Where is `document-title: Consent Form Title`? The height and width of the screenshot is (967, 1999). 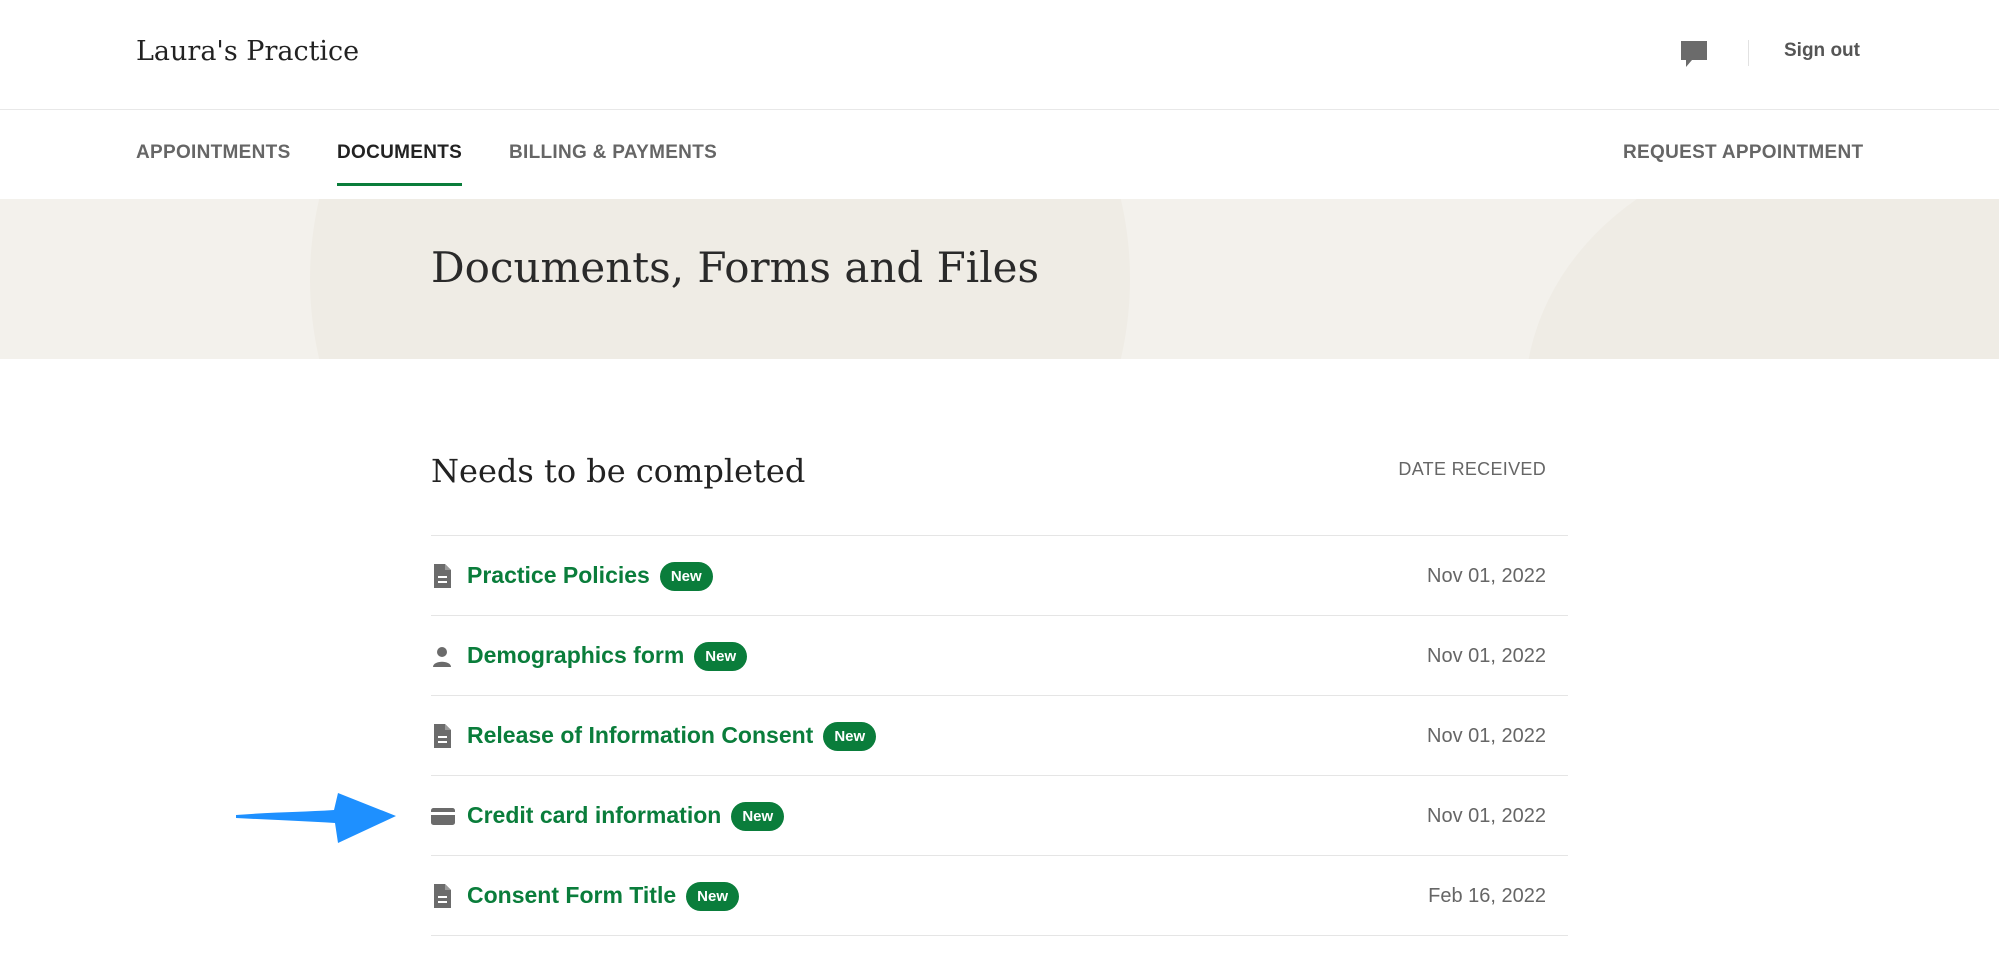 document-title: Consent Form Title is located at coordinates (571, 895).